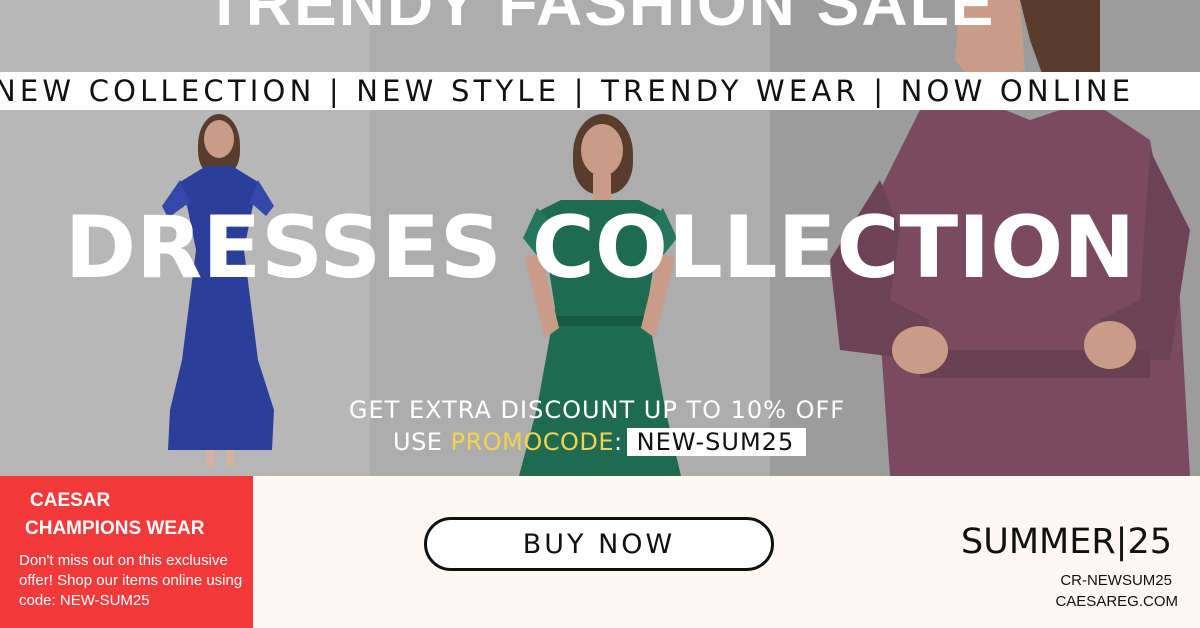  Describe the element at coordinates (1116, 580) in the screenshot. I see `promo-code-small: CR-NEWSUM25` at that location.